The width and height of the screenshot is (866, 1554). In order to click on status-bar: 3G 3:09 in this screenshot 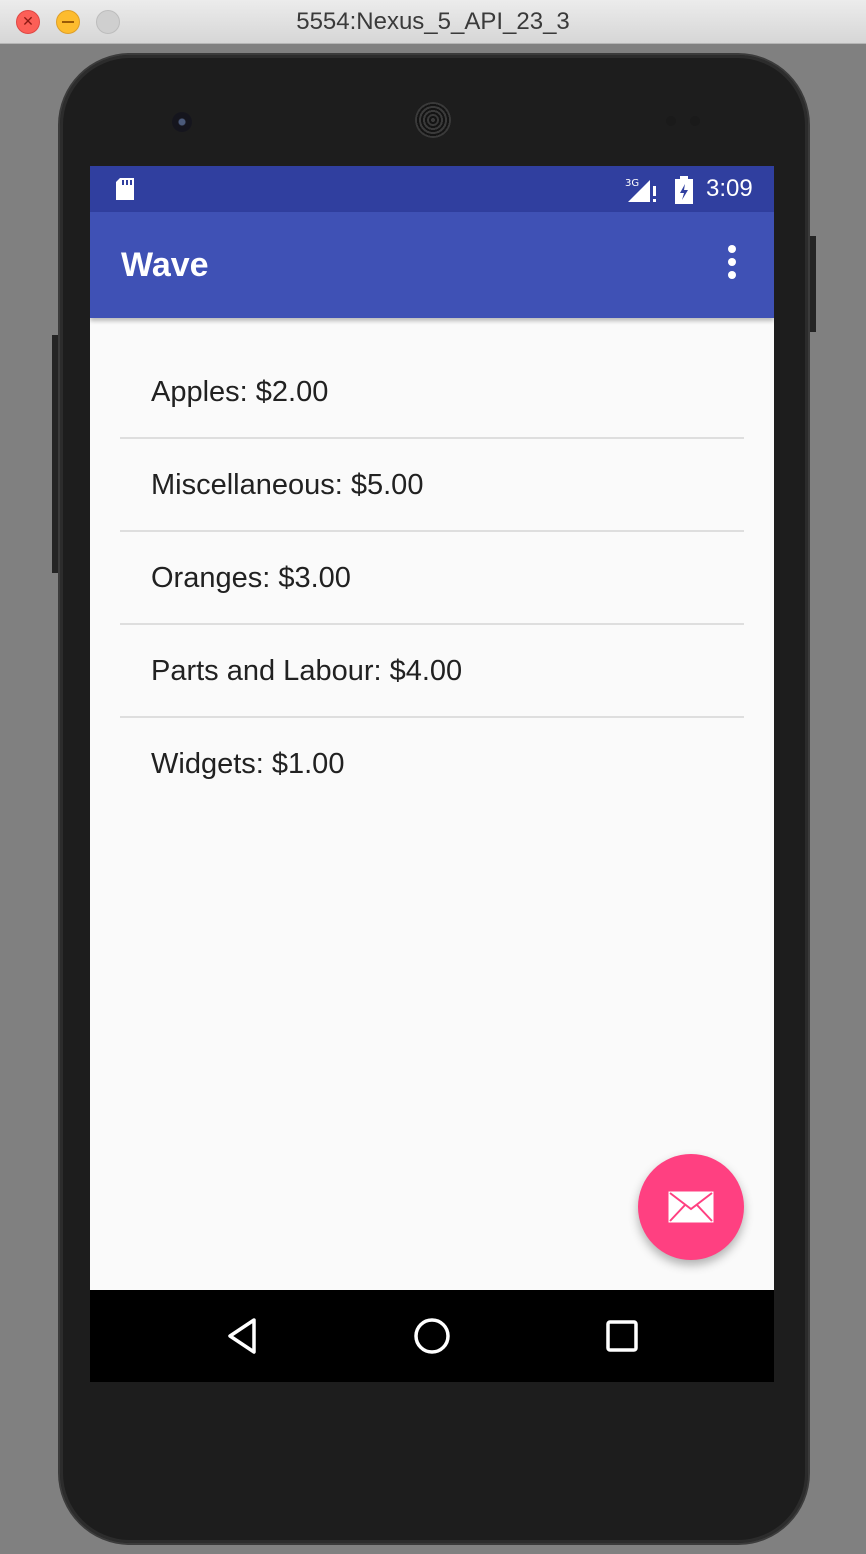, I will do `click(432, 189)`.